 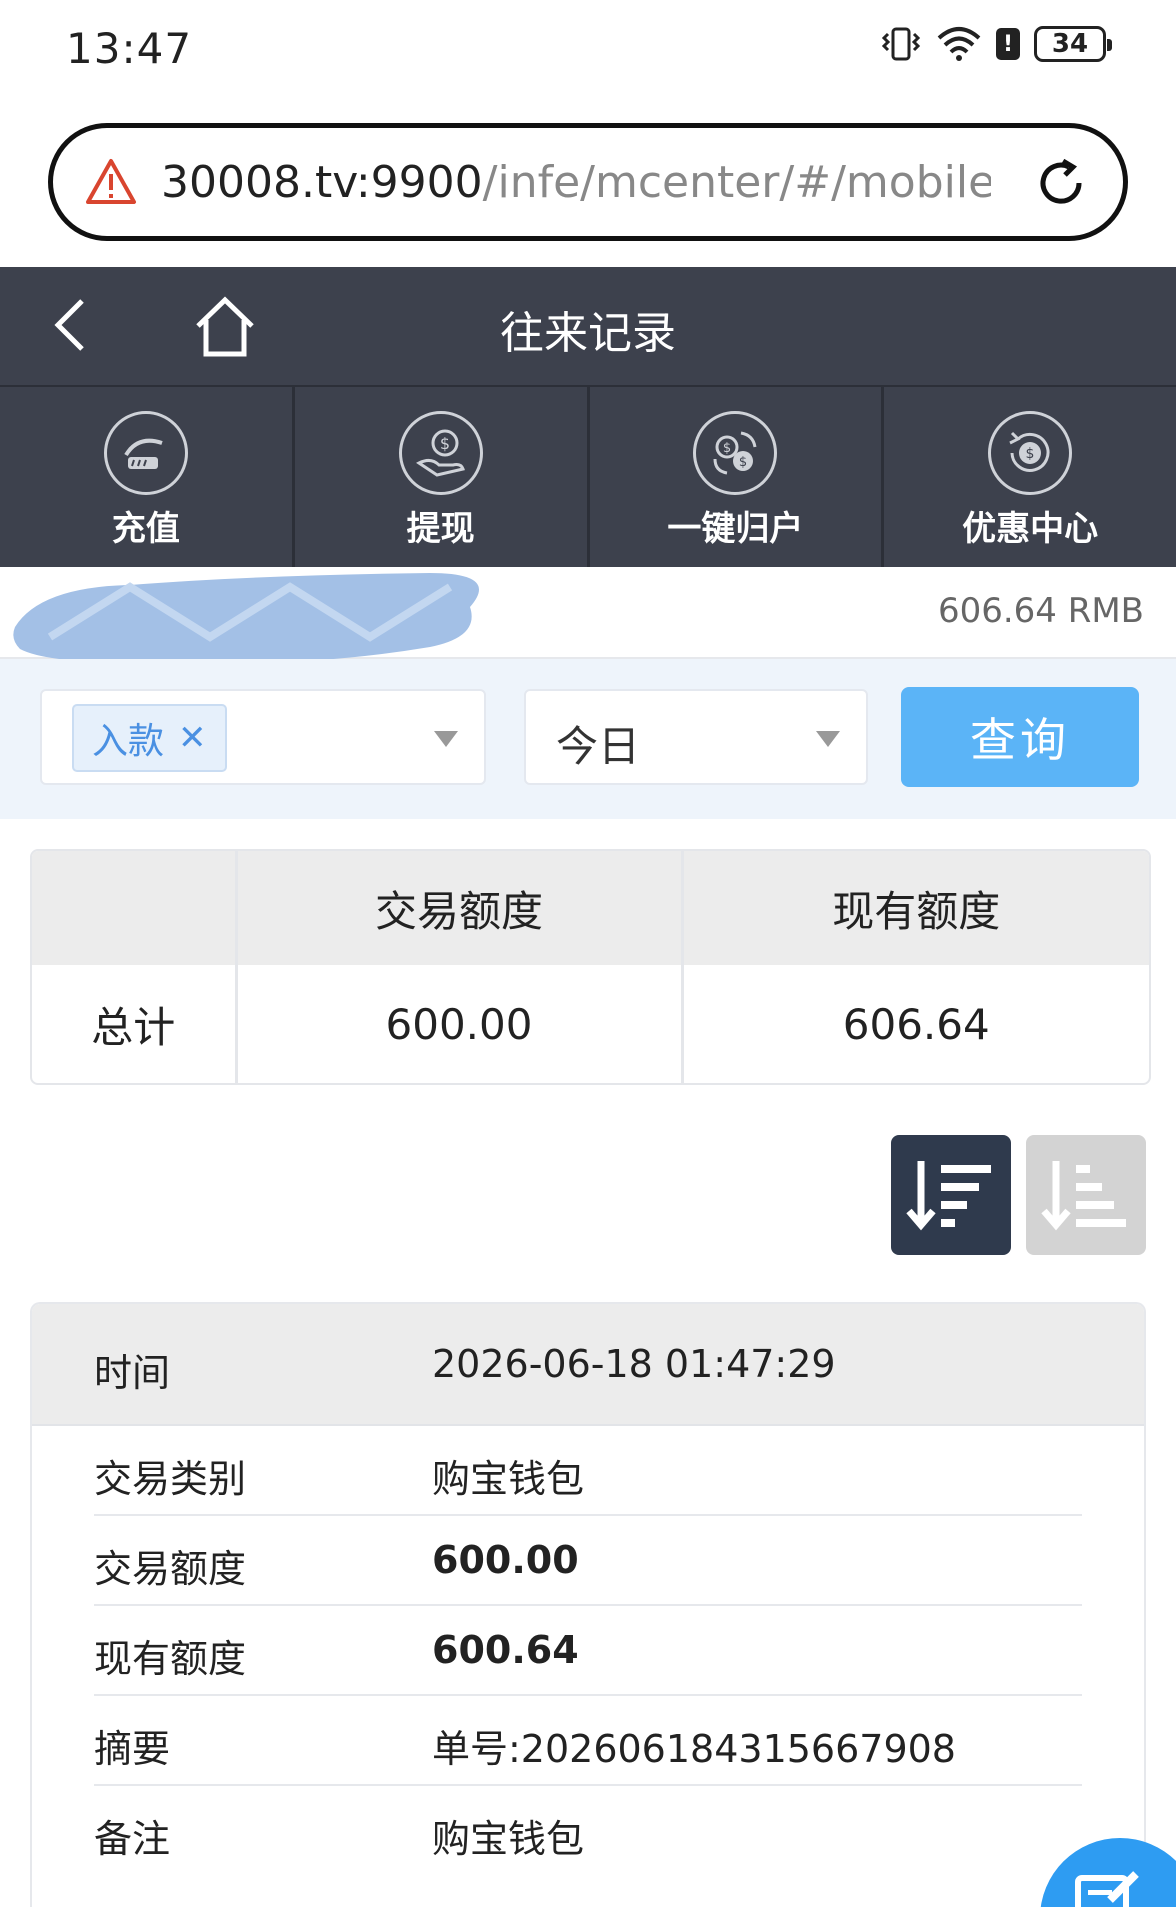 I want to click on record-header: 时间 2026-06-18 01:47:29, so click(x=588, y=1365).